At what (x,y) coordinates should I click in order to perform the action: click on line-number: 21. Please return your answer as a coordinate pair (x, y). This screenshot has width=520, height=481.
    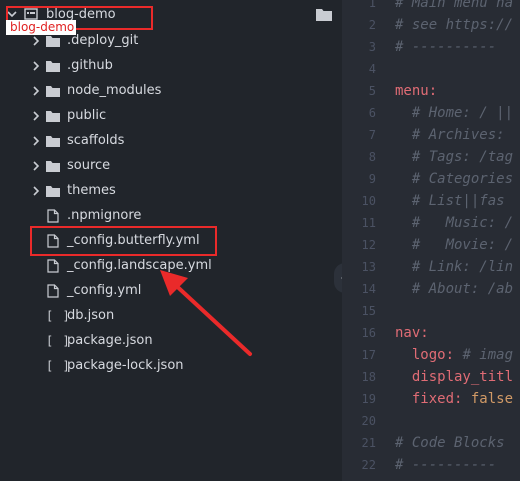
    Looking at the image, I should click on (368, 443).